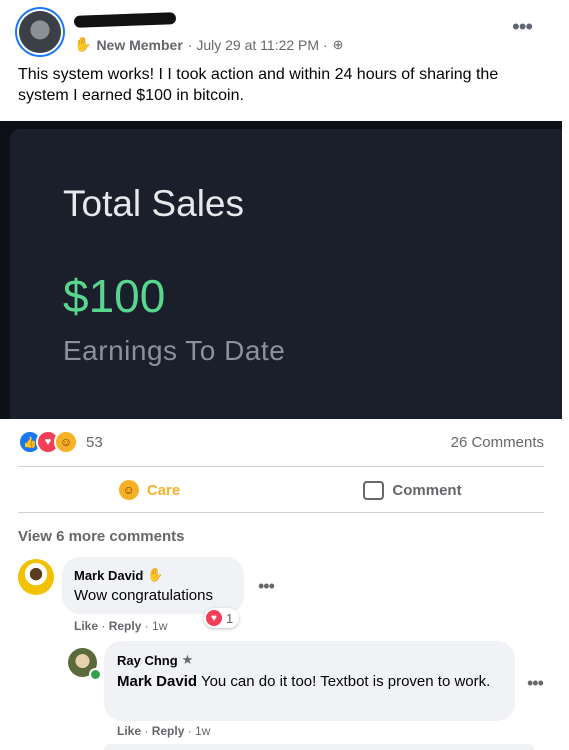 This screenshot has height=750, width=569. Describe the element at coordinates (125, 626) in the screenshot. I see `comment-reply-link: Reply` at that location.